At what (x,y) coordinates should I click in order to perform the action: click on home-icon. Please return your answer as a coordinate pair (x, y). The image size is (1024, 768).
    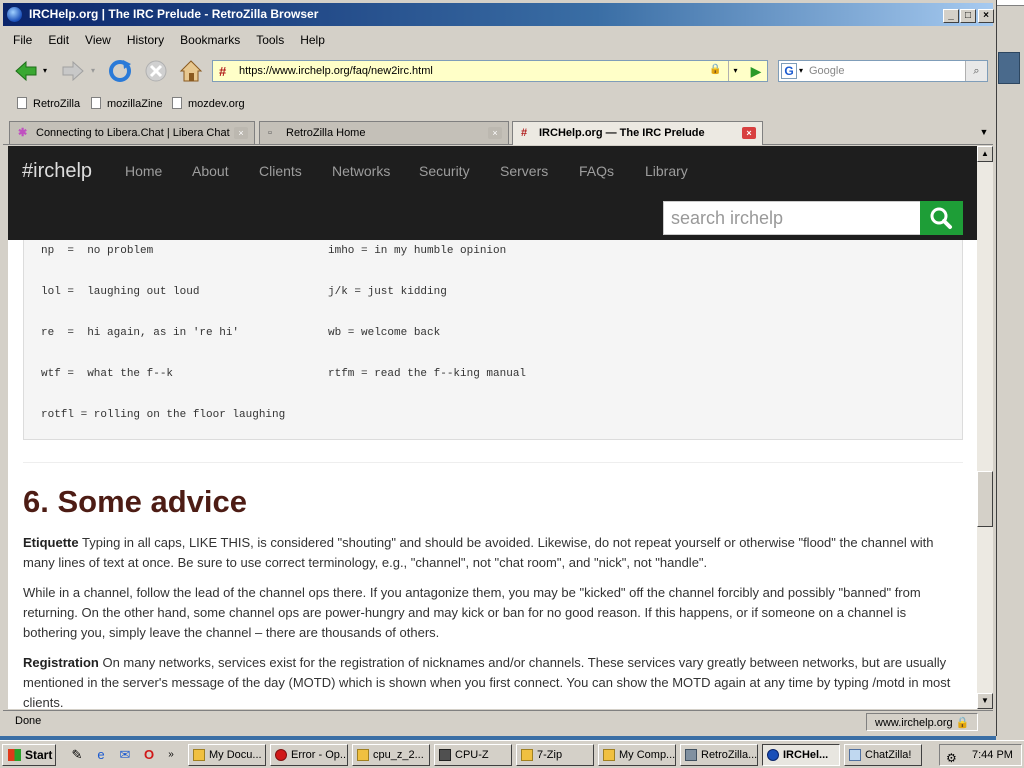
    Looking at the image, I should click on (191, 71).